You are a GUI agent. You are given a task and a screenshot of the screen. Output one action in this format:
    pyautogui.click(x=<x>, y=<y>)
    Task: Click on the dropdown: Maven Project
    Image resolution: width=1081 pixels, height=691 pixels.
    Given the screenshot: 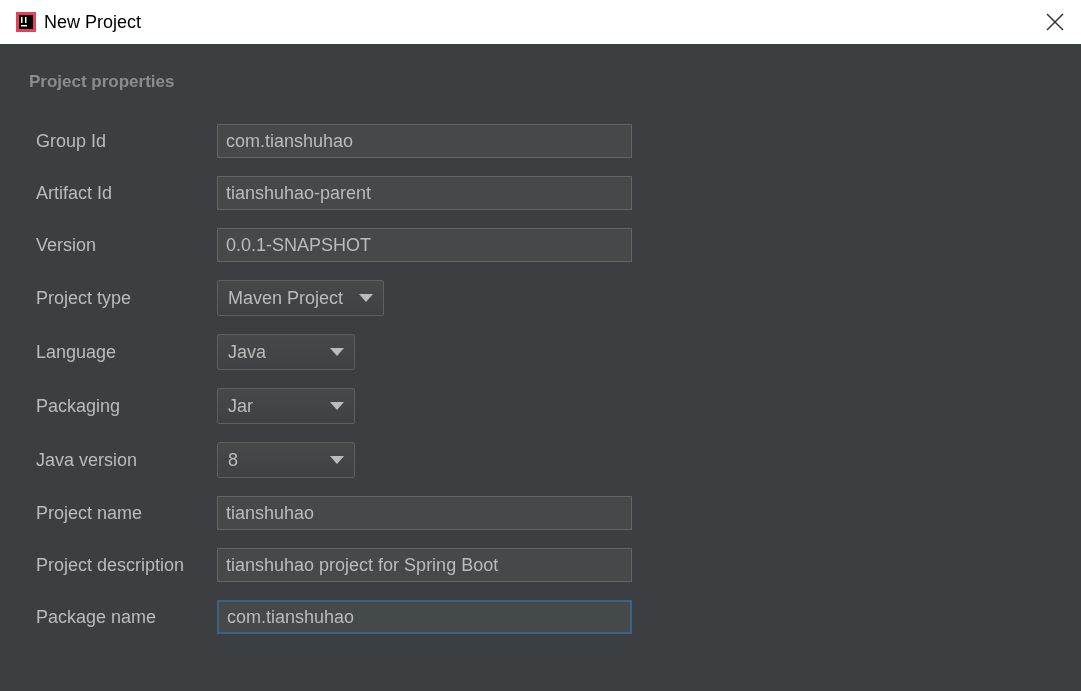 What is the action you would take?
    pyautogui.click(x=301, y=298)
    